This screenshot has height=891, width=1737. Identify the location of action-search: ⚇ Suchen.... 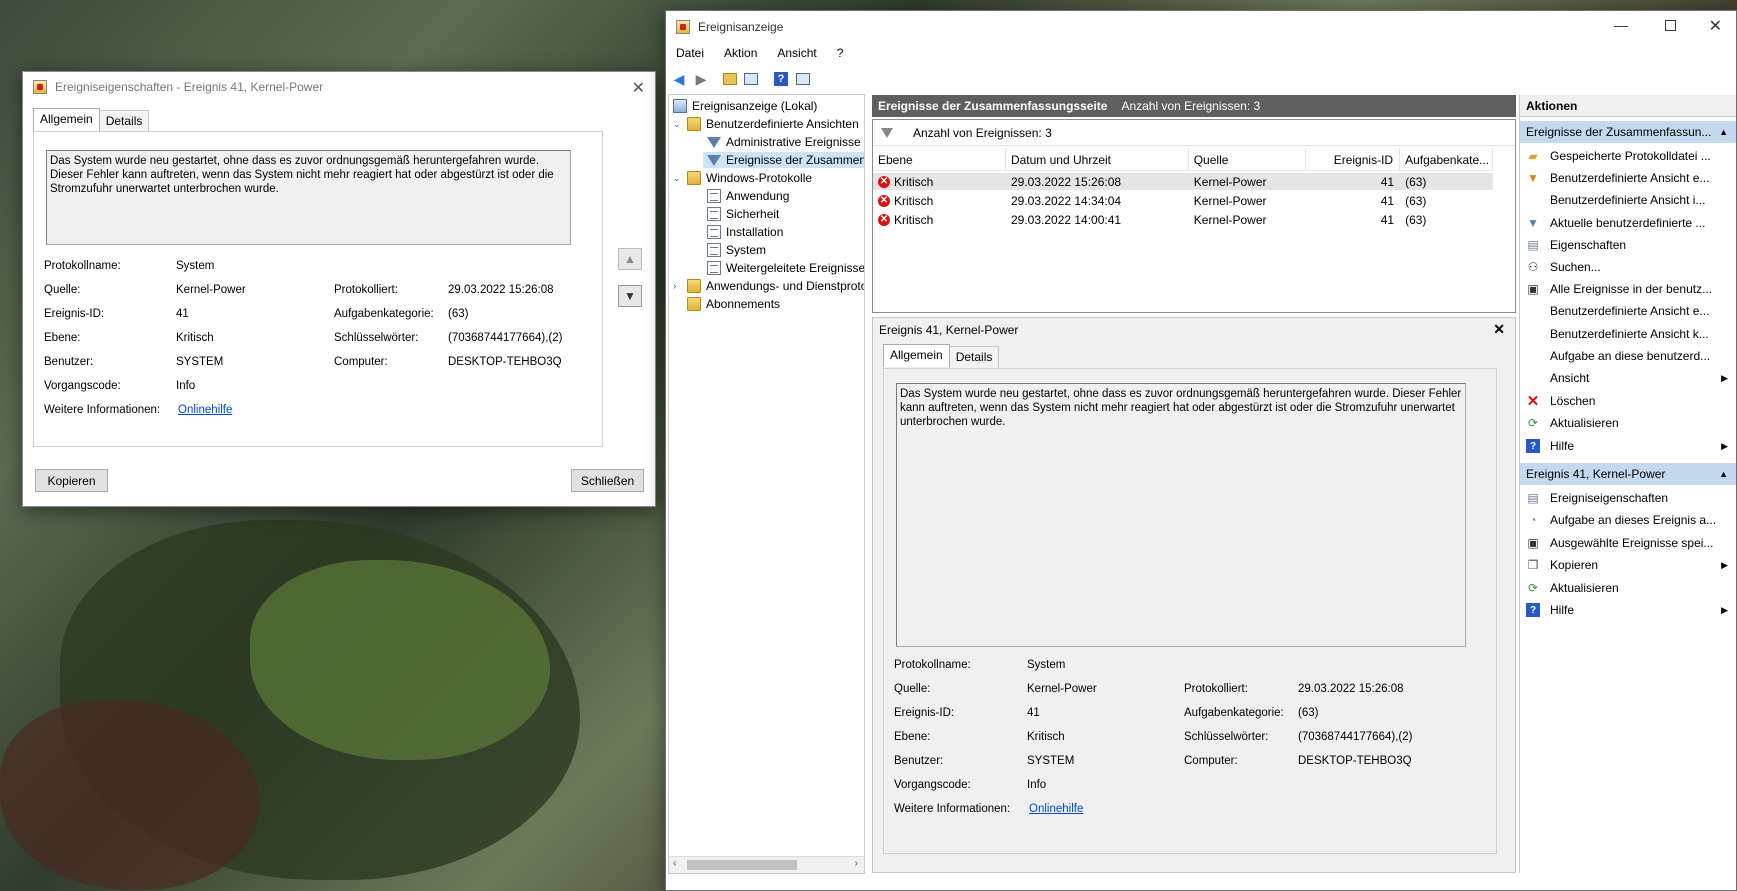
(1560, 267).